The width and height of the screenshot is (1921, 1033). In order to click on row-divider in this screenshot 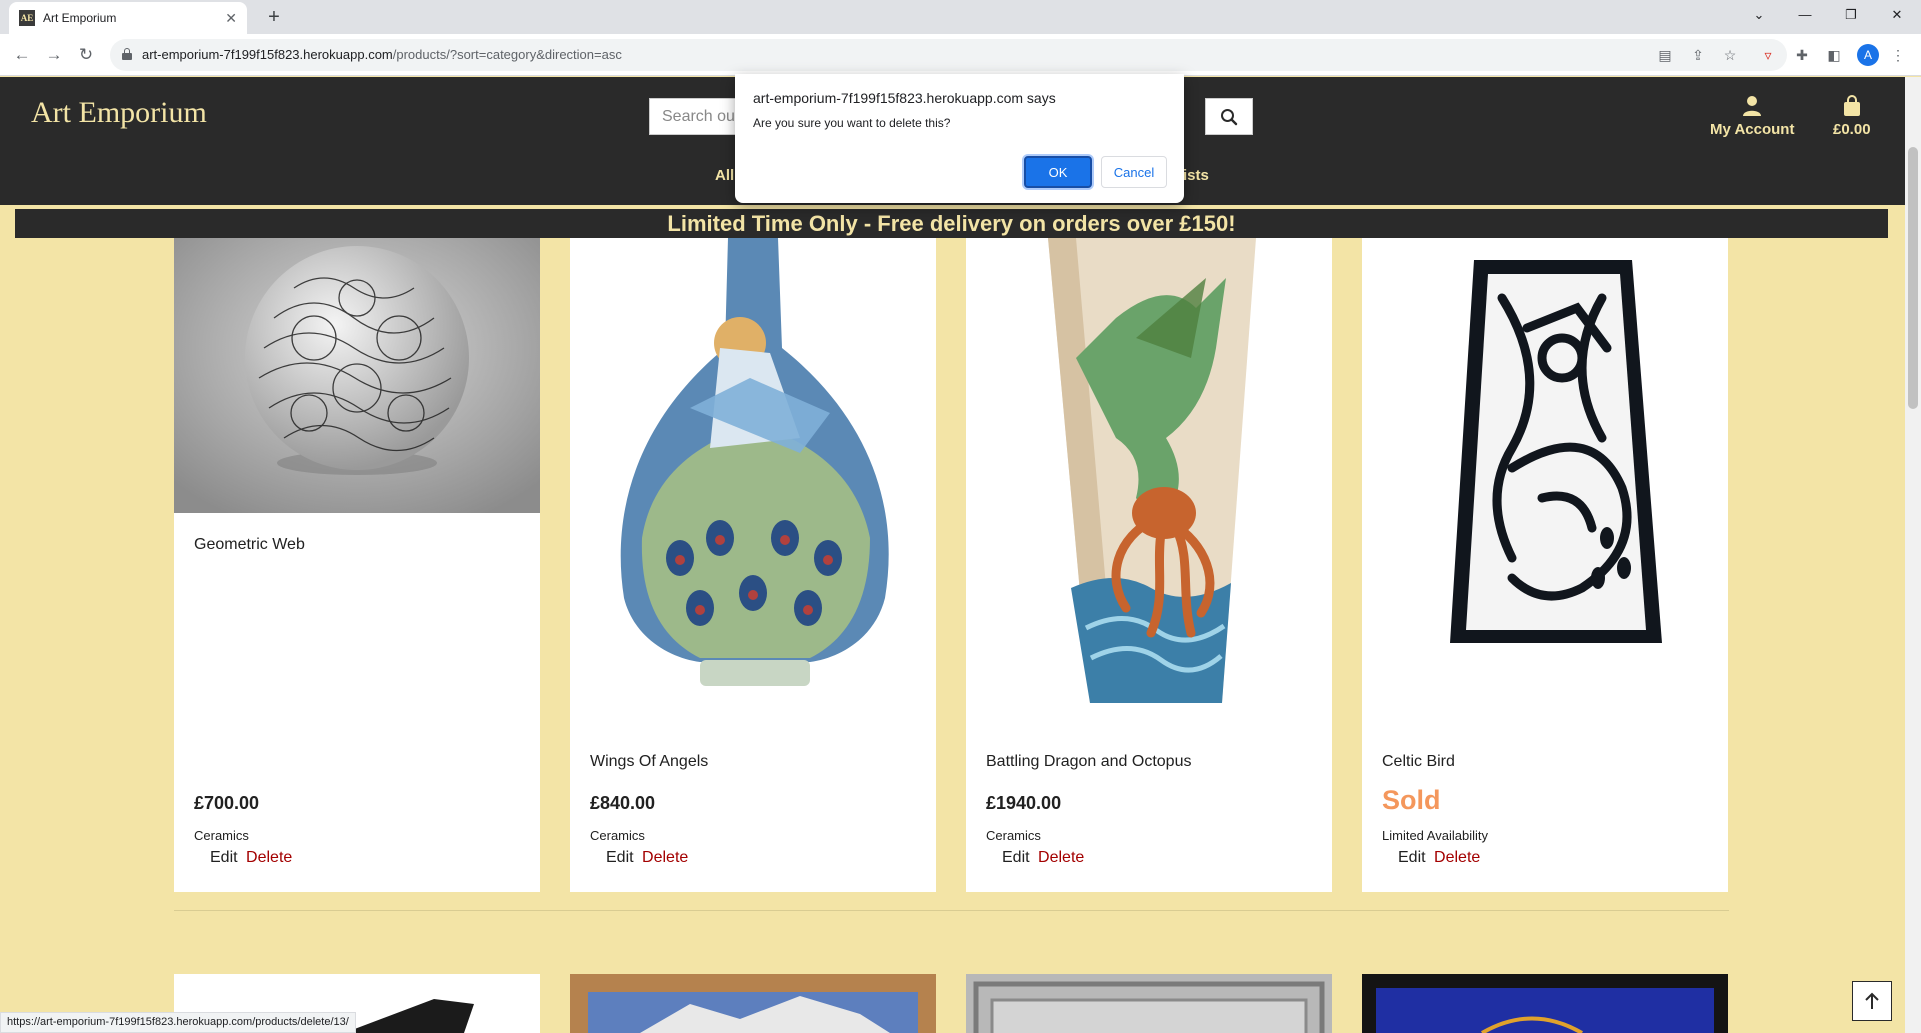, I will do `click(951, 910)`.